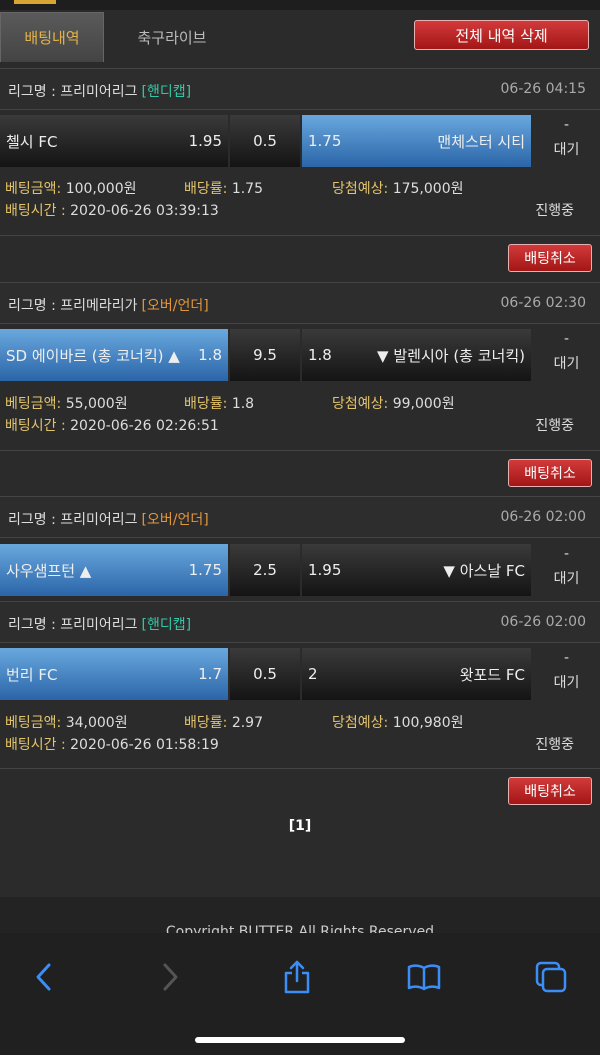  Describe the element at coordinates (144, 426) in the screenshot. I see `bet-time-value: 2020-06-26 02:26:51` at that location.